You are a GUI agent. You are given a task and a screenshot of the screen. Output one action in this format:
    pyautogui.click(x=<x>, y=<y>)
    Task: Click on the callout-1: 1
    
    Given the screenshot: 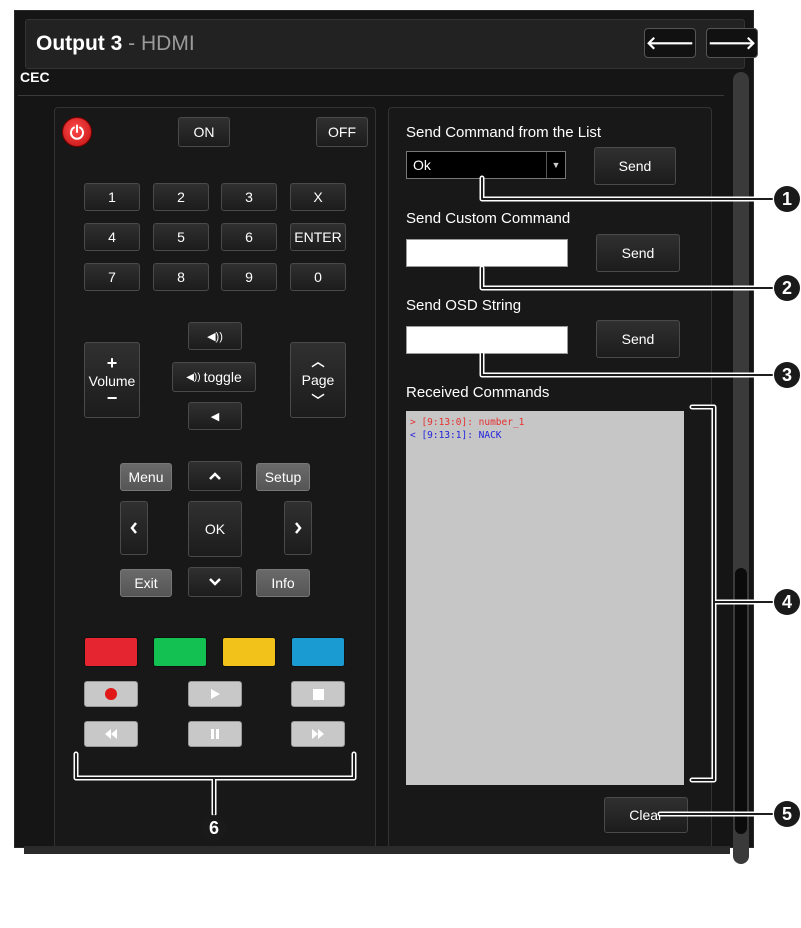 What is the action you would take?
    pyautogui.click(x=787, y=199)
    